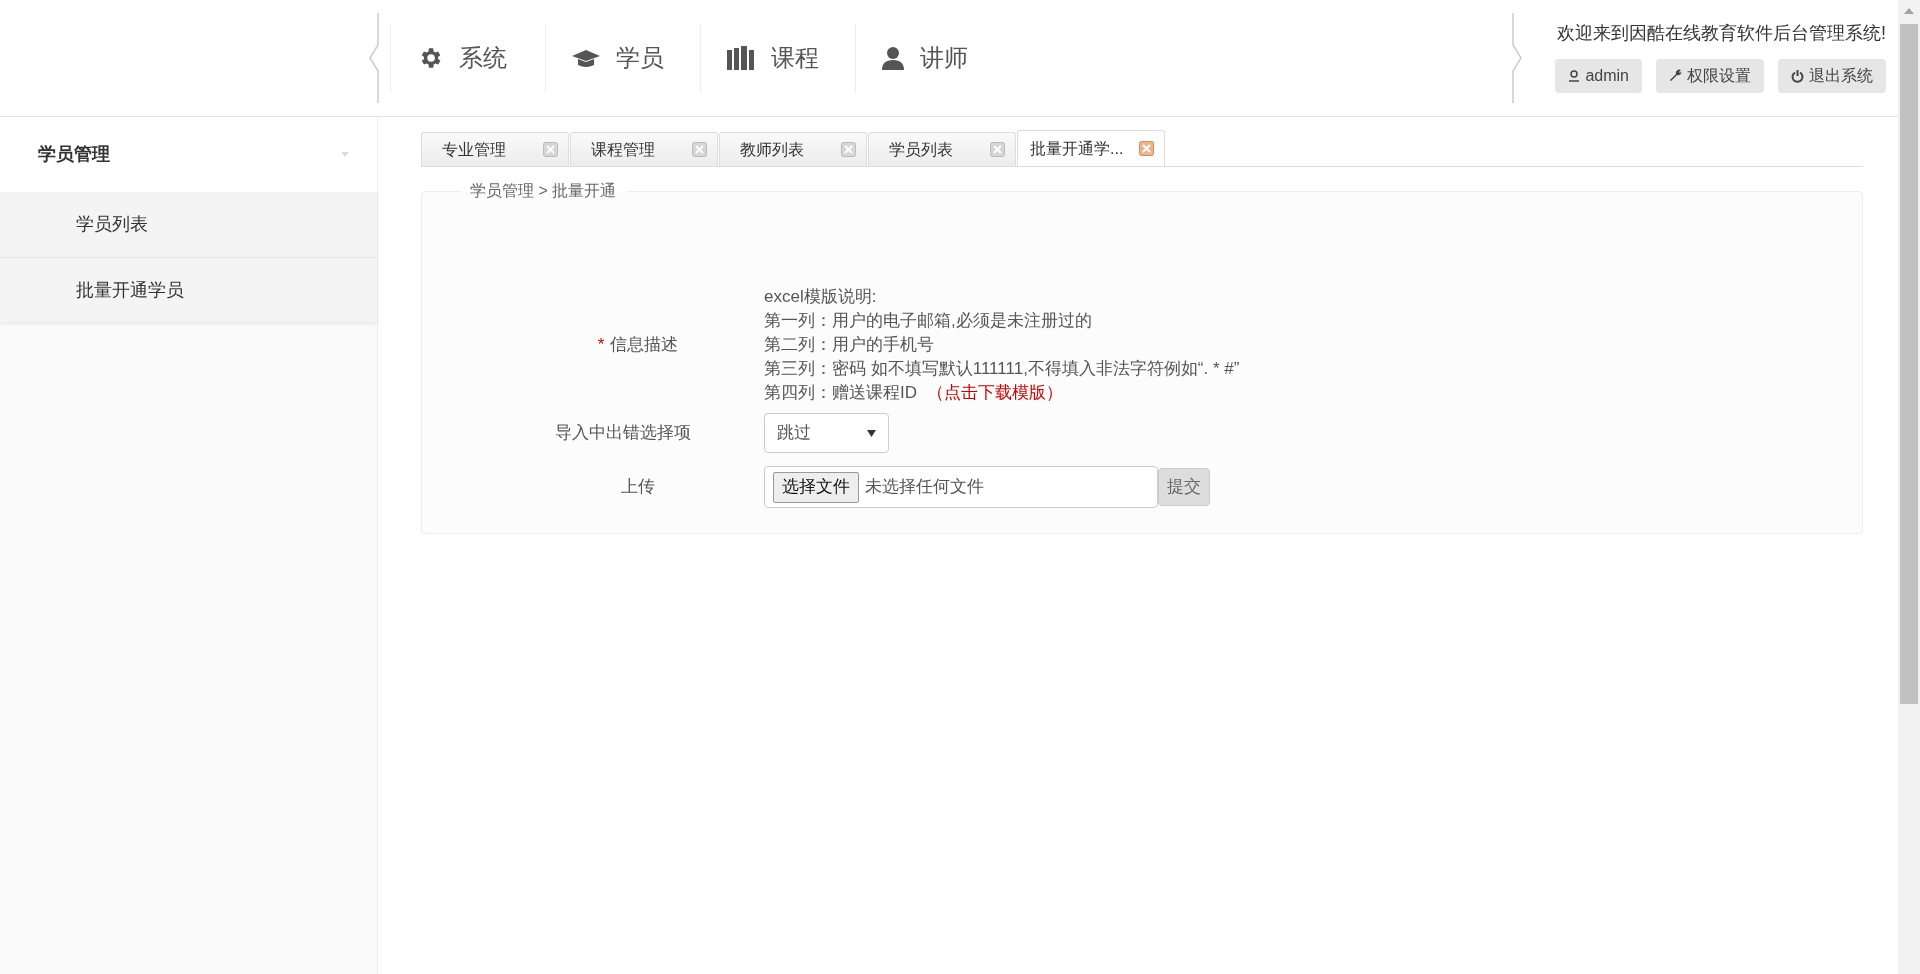  I want to click on field-label: 上传, so click(638, 487).